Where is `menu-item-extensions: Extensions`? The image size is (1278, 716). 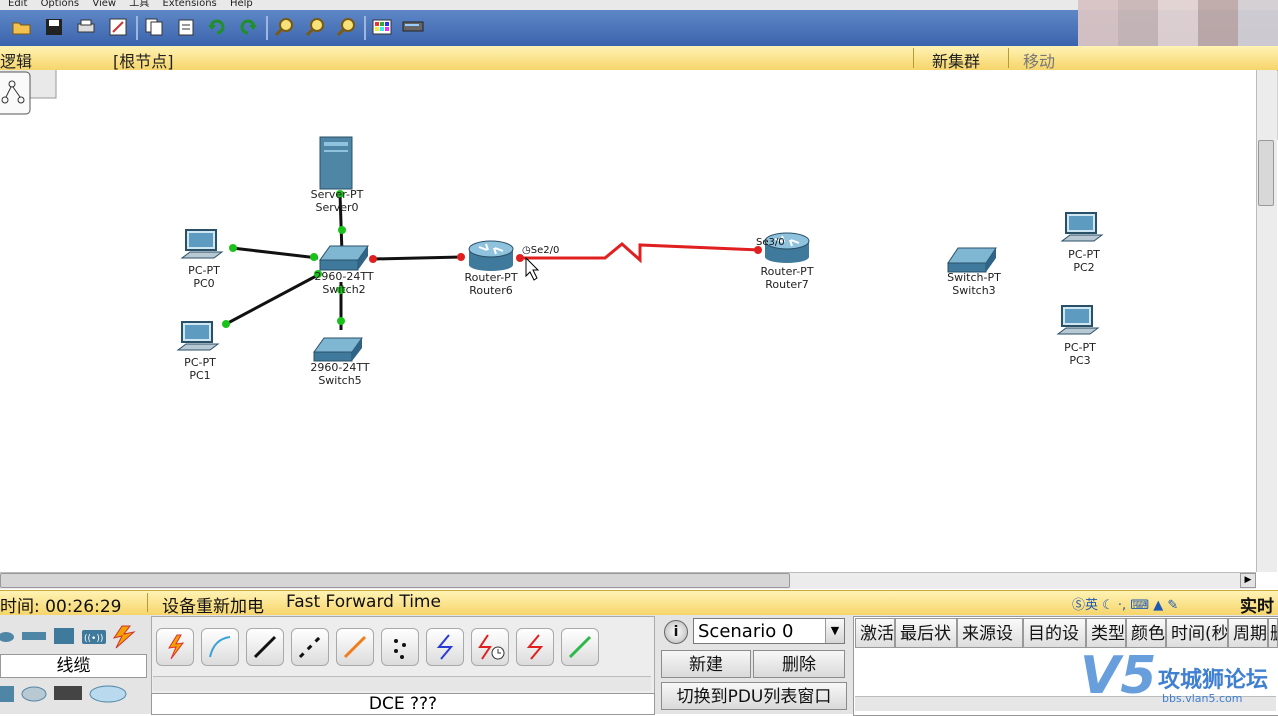 menu-item-extensions: Extensions is located at coordinates (189, 4).